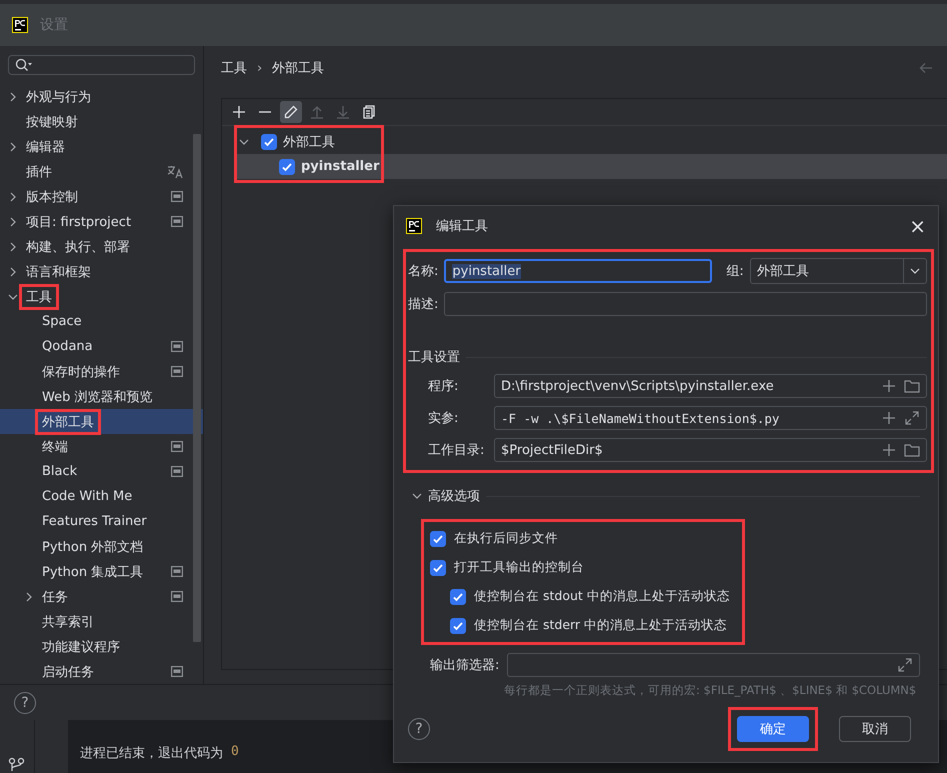 This screenshot has width=947, height=773. I want to click on path-field: D:\firstproject\venv\Scripts\pyinstaller.exe, so click(710, 386).